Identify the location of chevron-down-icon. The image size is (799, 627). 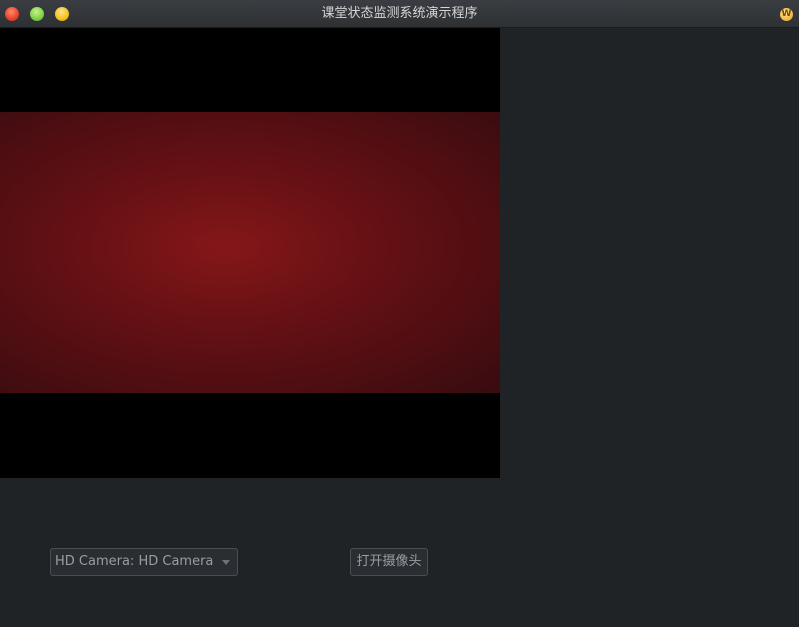
(226, 562).